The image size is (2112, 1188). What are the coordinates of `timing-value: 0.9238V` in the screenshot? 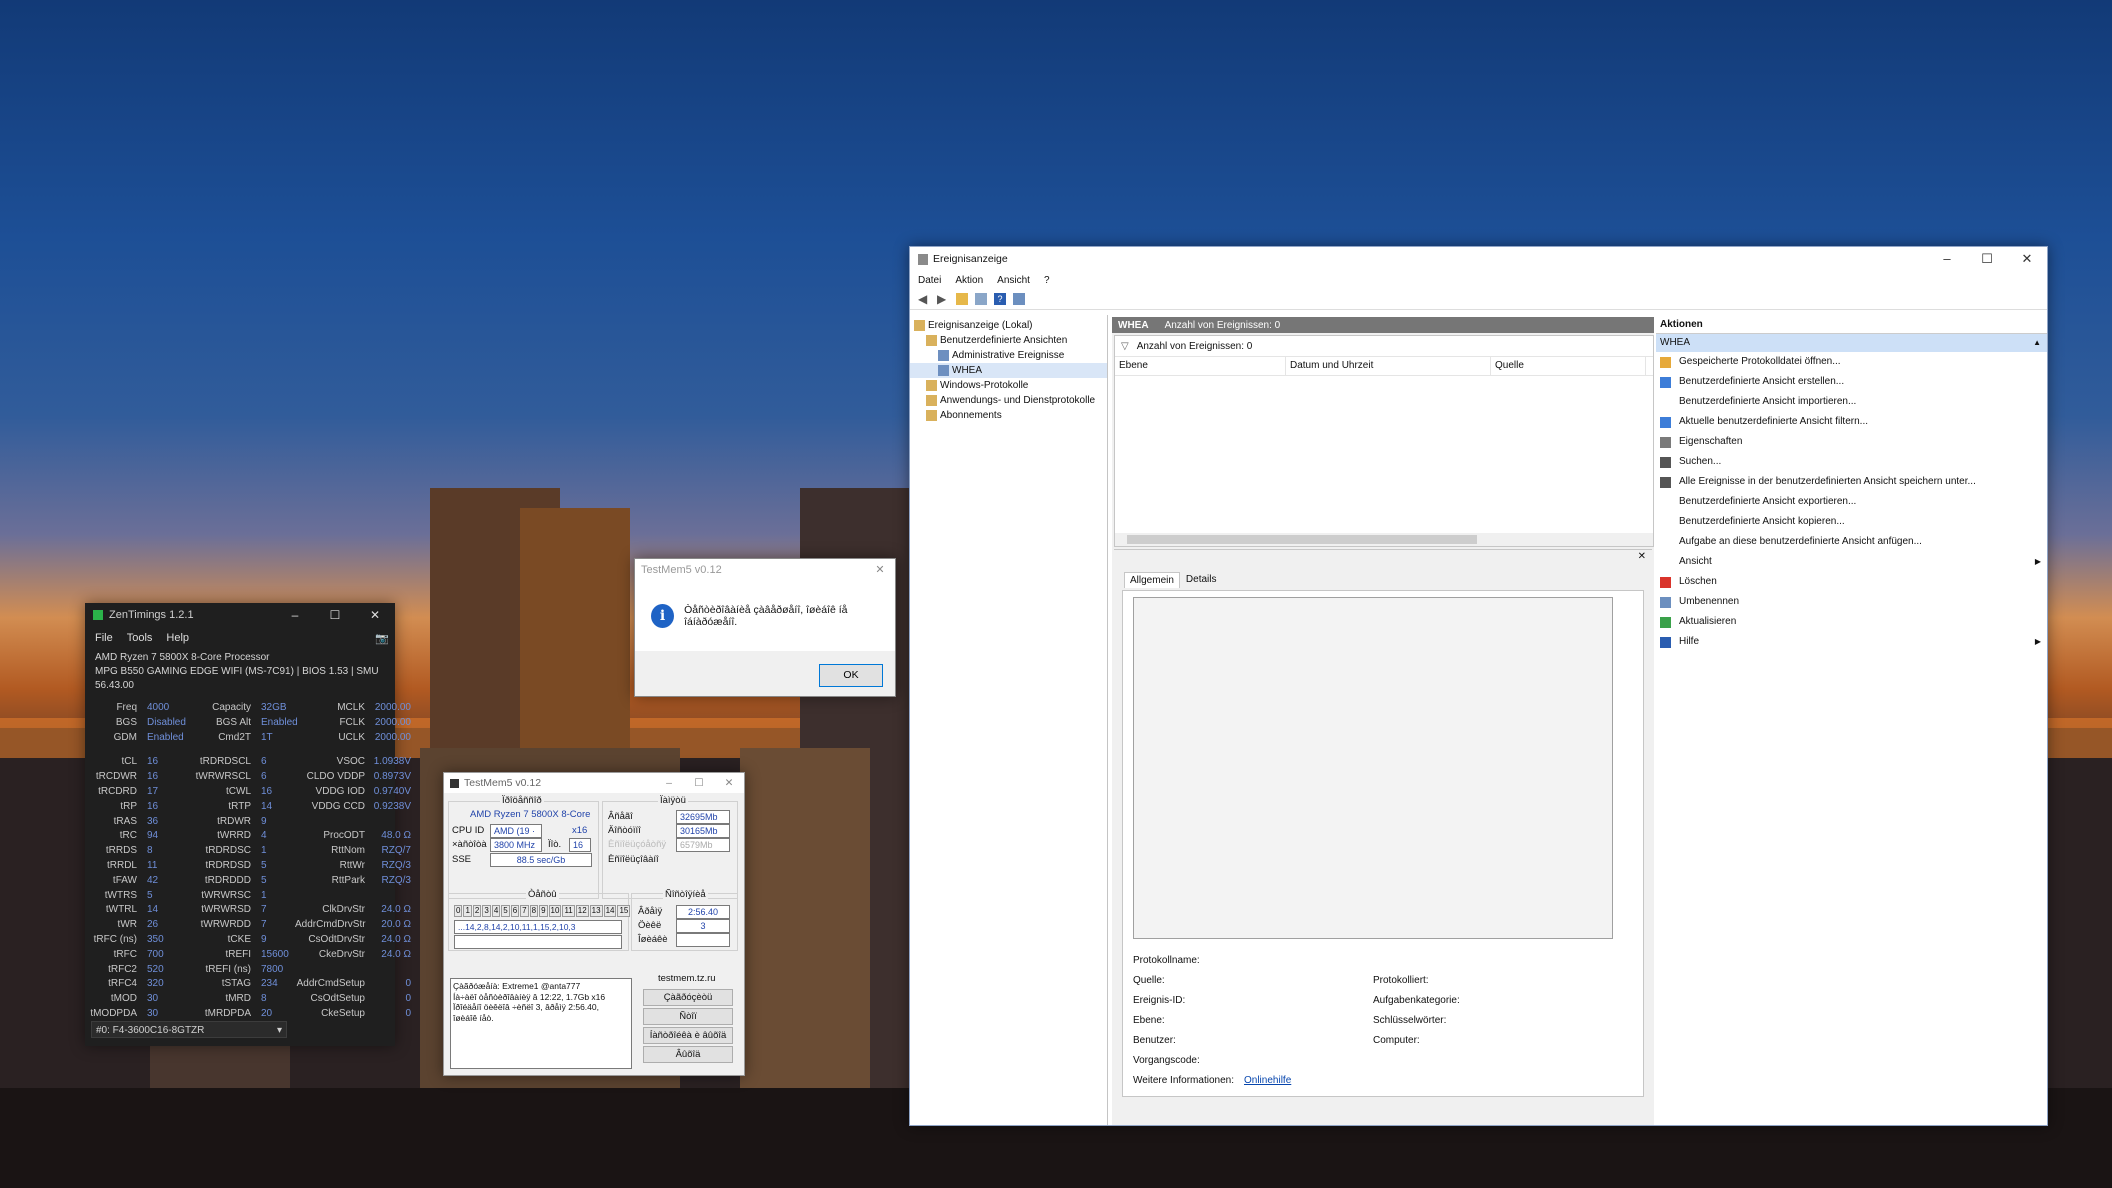 It's located at (392, 806).